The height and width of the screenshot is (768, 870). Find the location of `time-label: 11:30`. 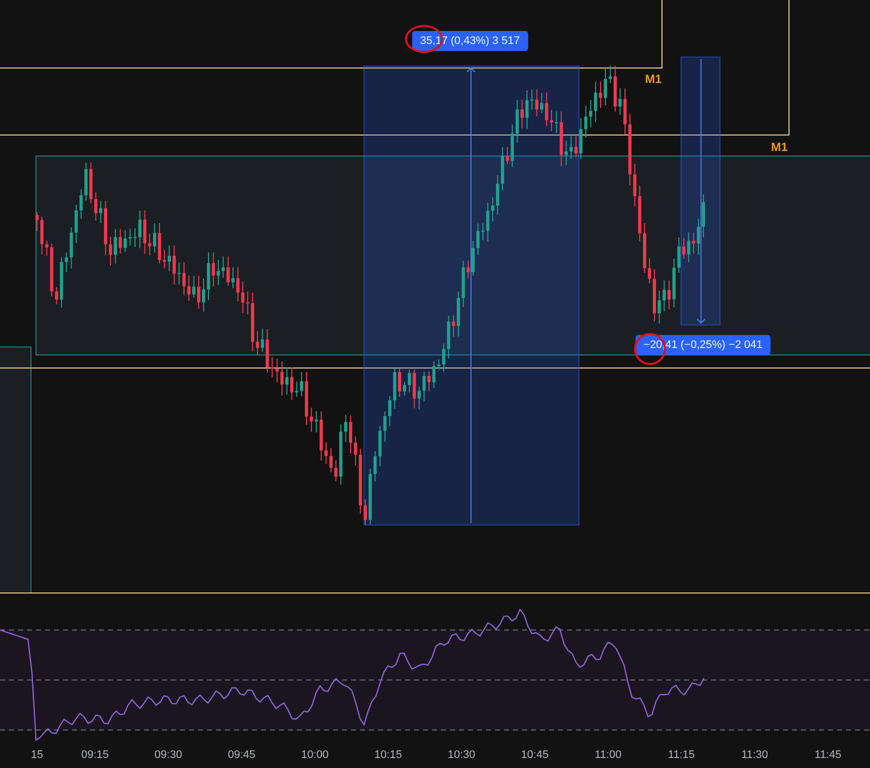

time-label: 11:30 is located at coordinates (754, 755).